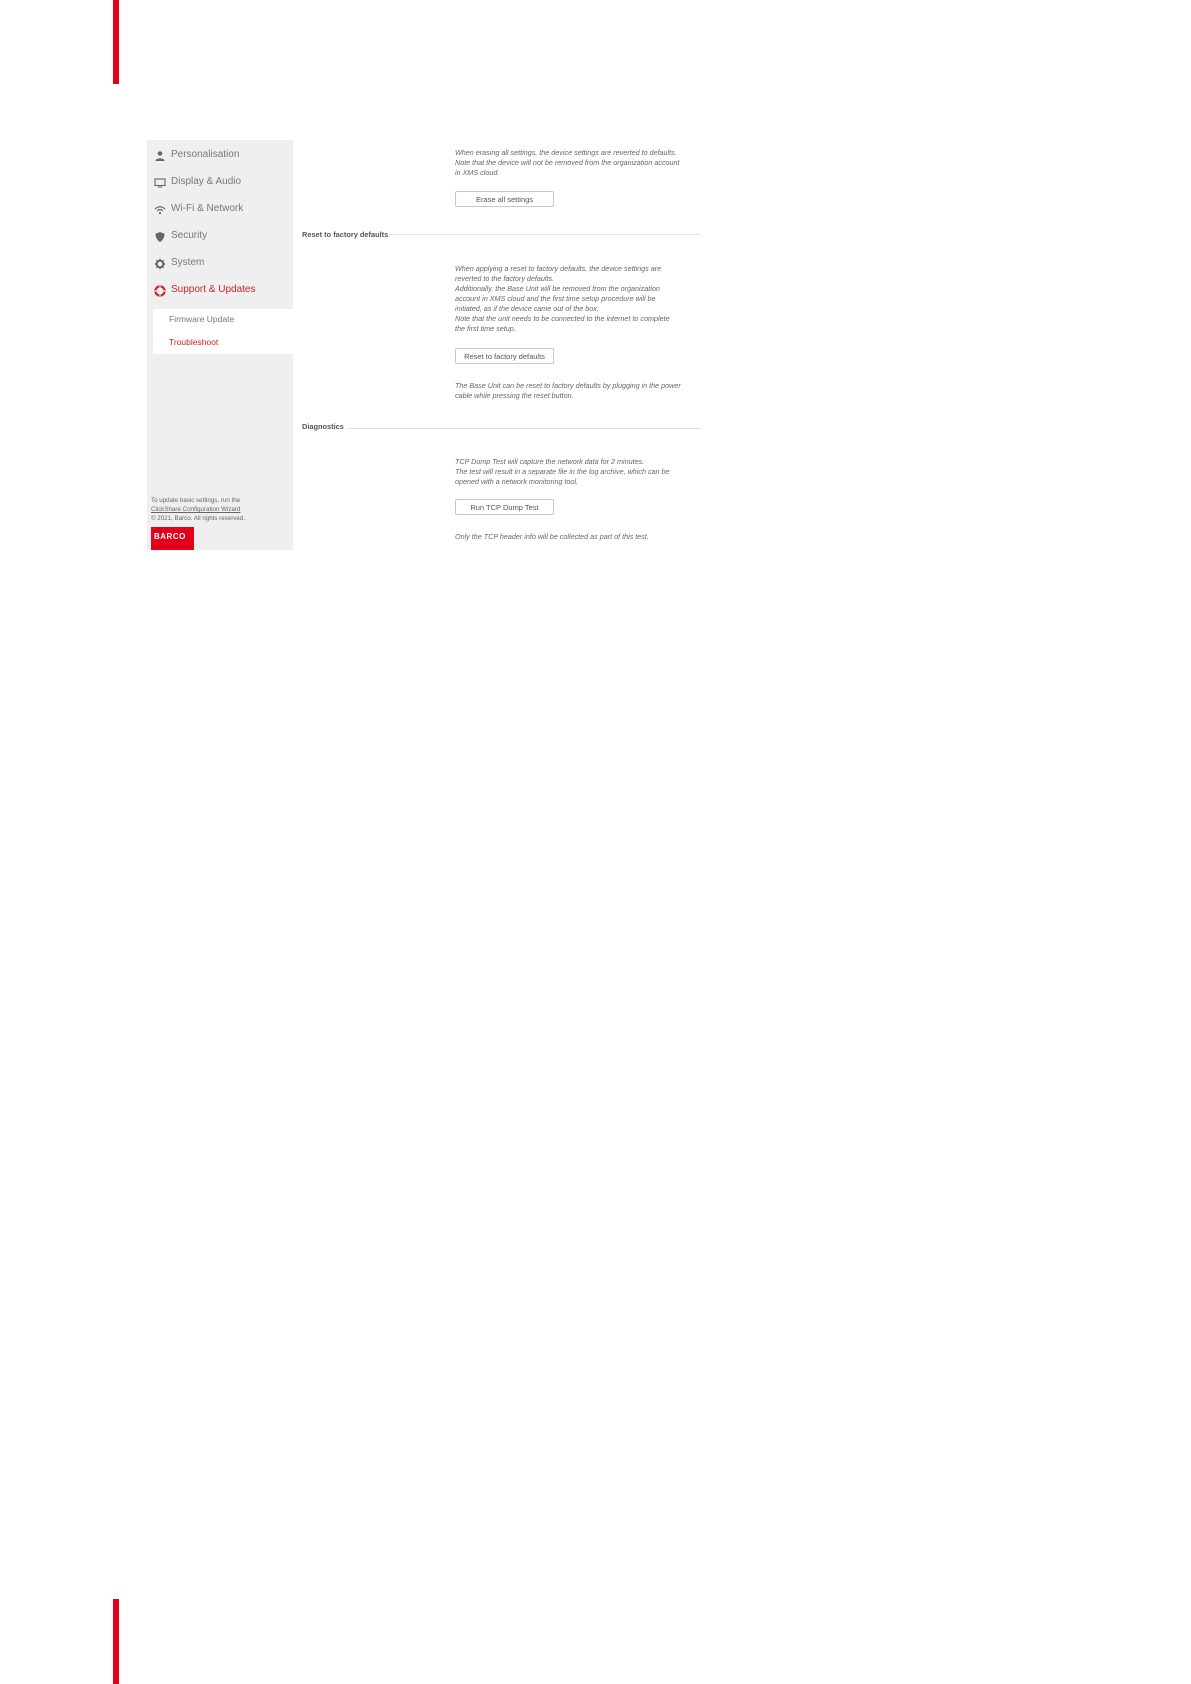 The height and width of the screenshot is (1684, 1191). Describe the element at coordinates (220, 264) in the screenshot. I see `sidebar-item-system: System` at that location.